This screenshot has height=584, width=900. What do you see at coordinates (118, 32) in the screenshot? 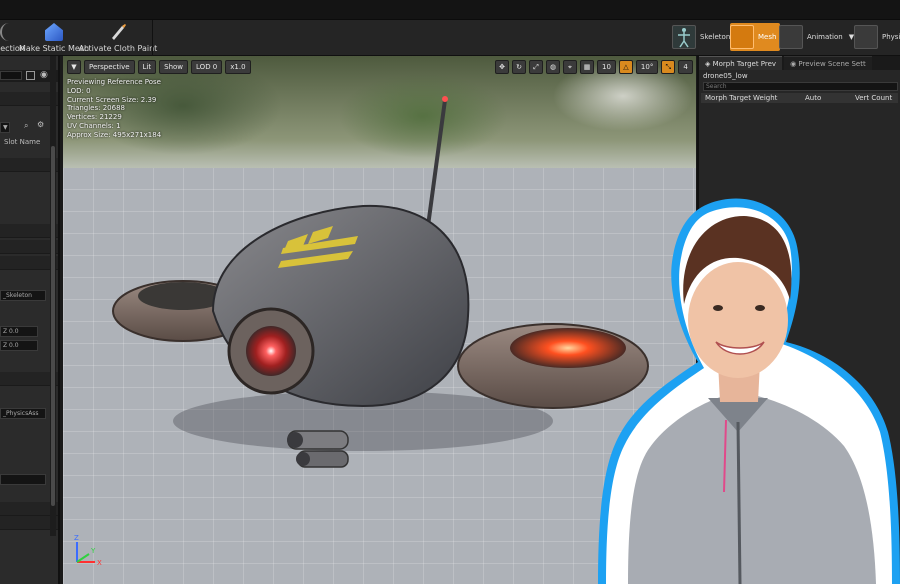
I see `cloth-brush-icon` at bounding box center [118, 32].